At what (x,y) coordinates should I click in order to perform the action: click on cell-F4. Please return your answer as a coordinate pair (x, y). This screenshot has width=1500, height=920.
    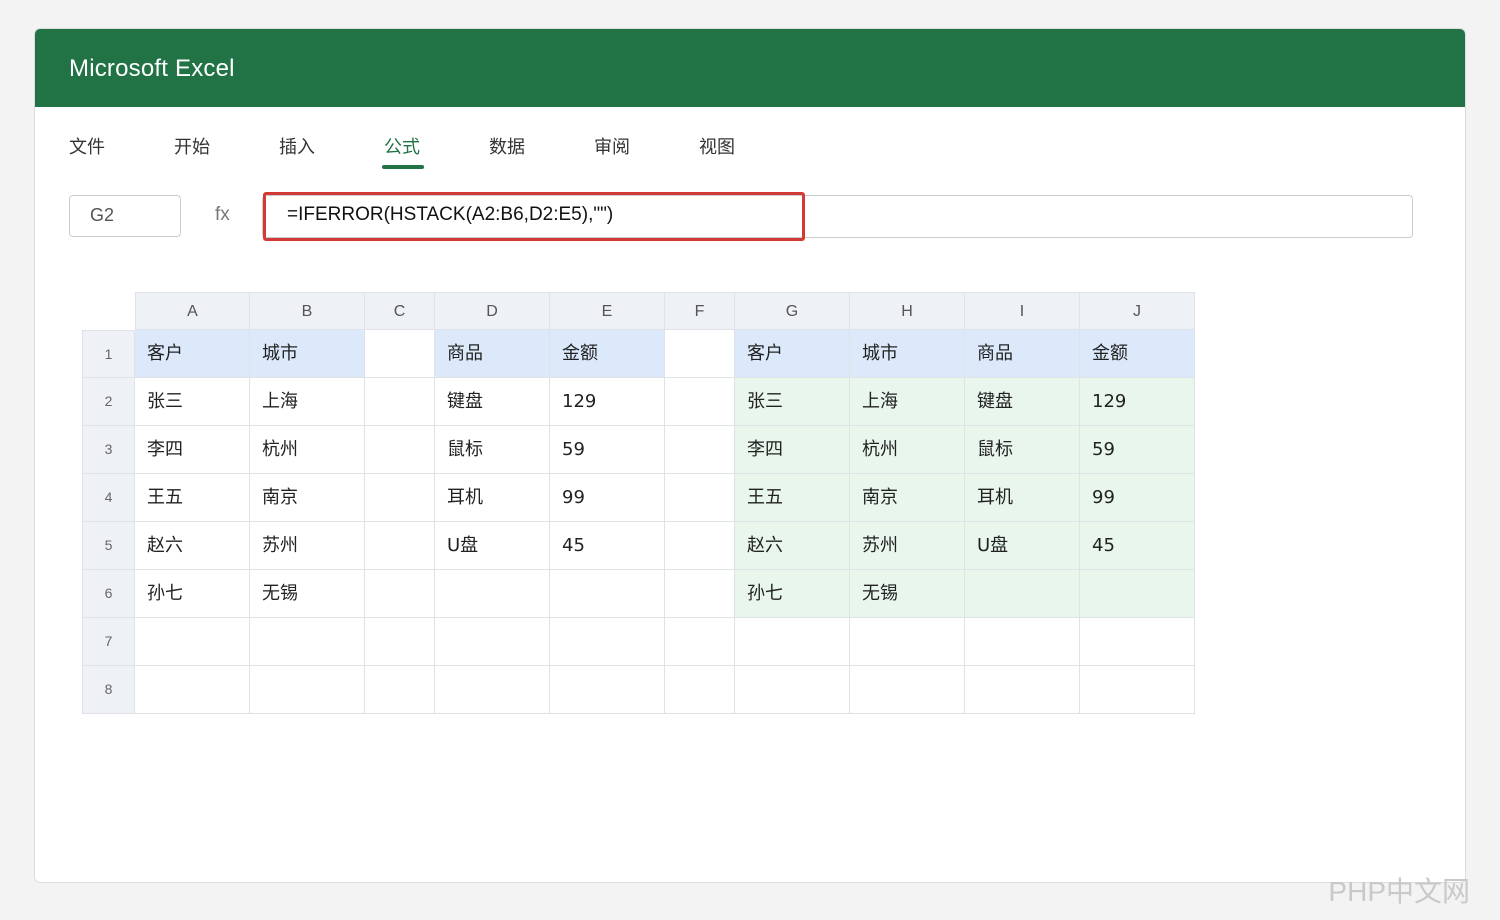
    Looking at the image, I should click on (700, 498).